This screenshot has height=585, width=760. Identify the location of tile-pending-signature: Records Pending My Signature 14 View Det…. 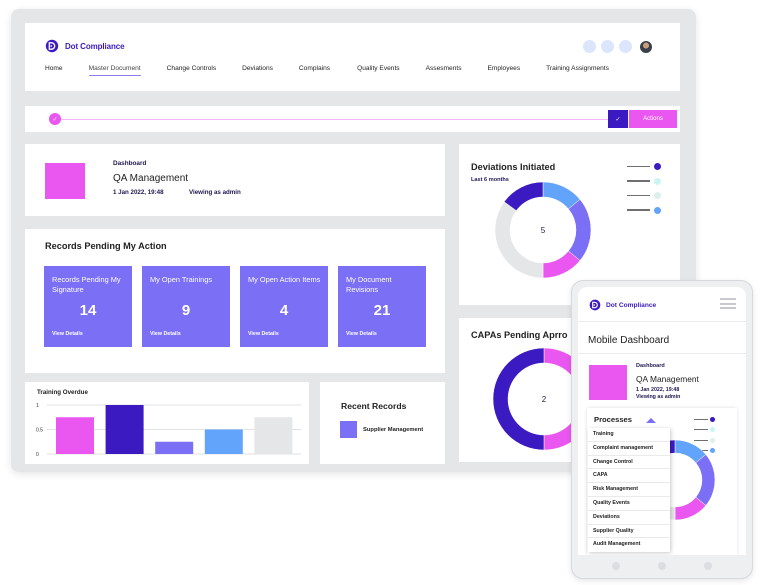
(88, 306).